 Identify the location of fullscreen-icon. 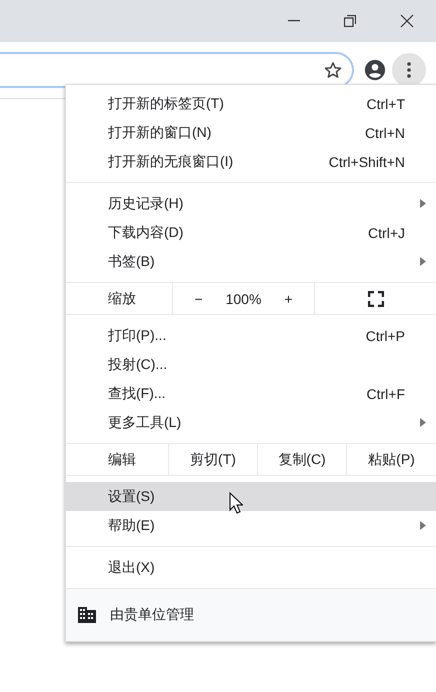
(376, 298).